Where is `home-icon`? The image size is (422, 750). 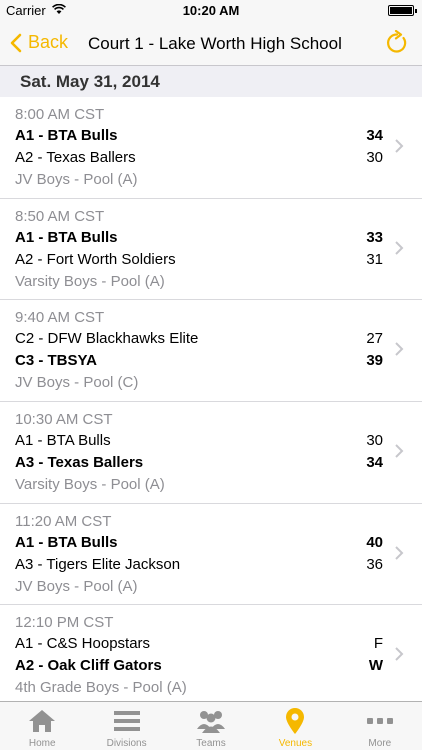
home-icon is located at coordinates (42, 721).